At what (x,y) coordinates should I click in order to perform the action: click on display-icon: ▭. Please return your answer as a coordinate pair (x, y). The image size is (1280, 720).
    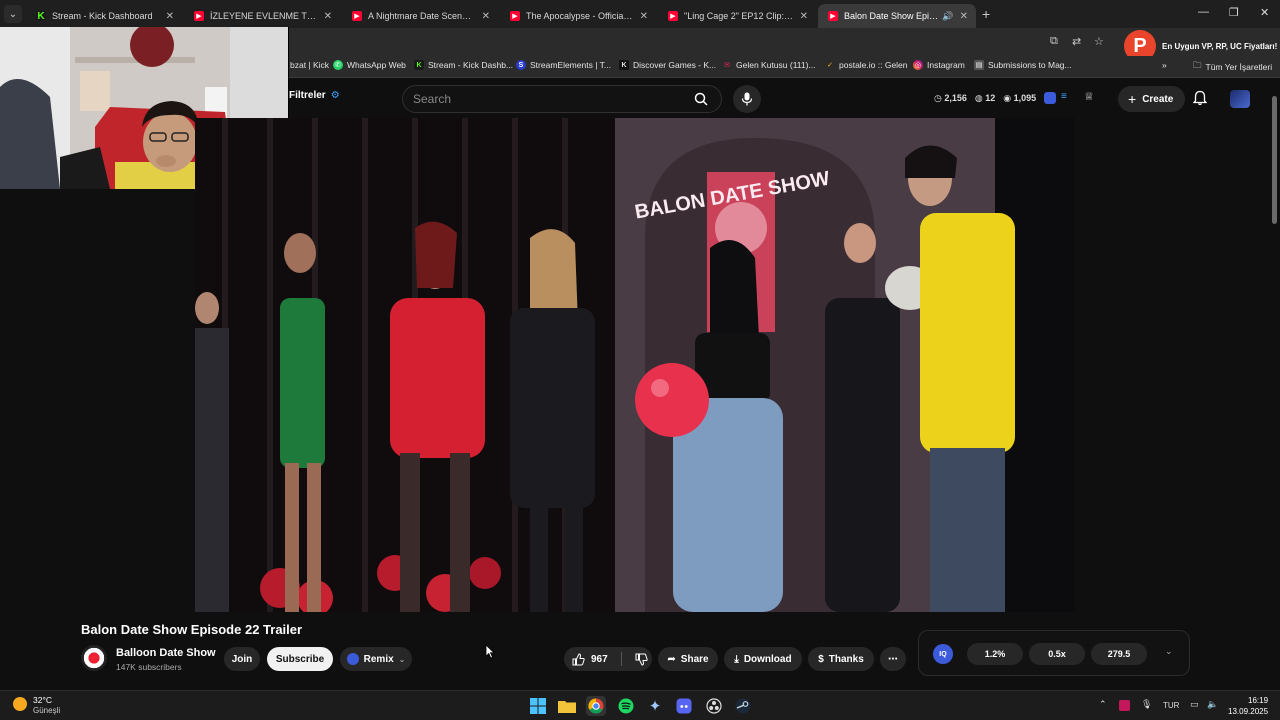
    Looking at the image, I should click on (1194, 704).